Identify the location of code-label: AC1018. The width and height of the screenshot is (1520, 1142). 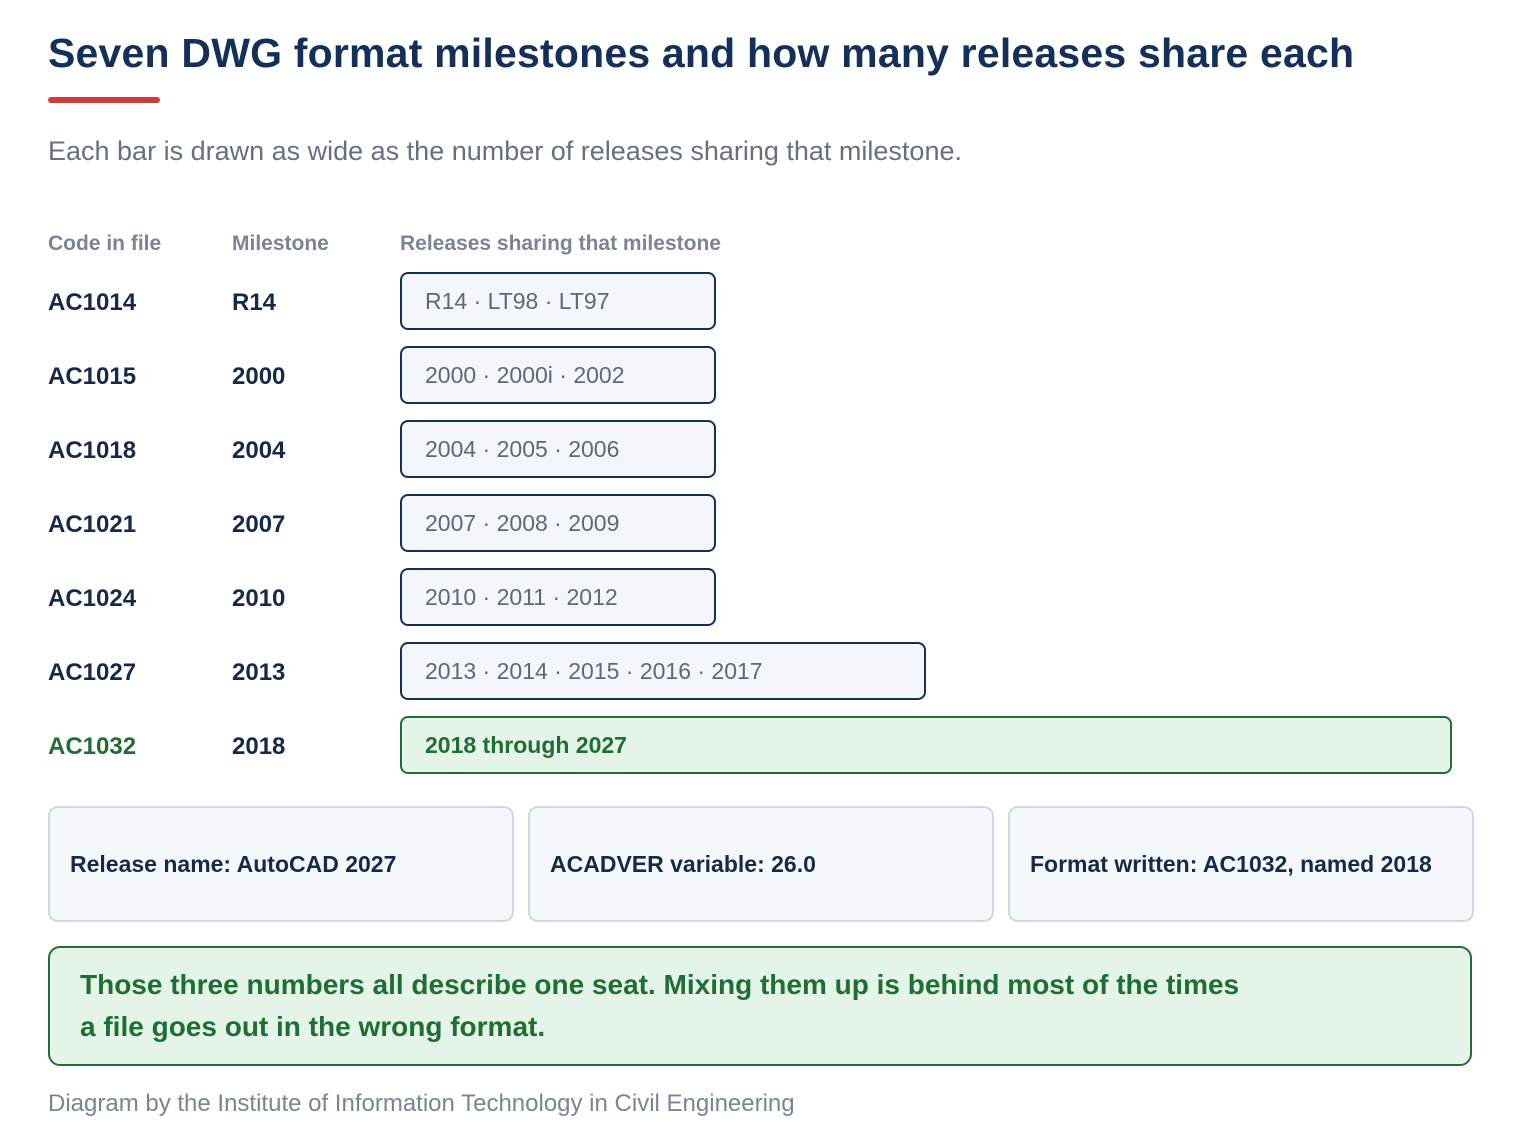
(92, 450).